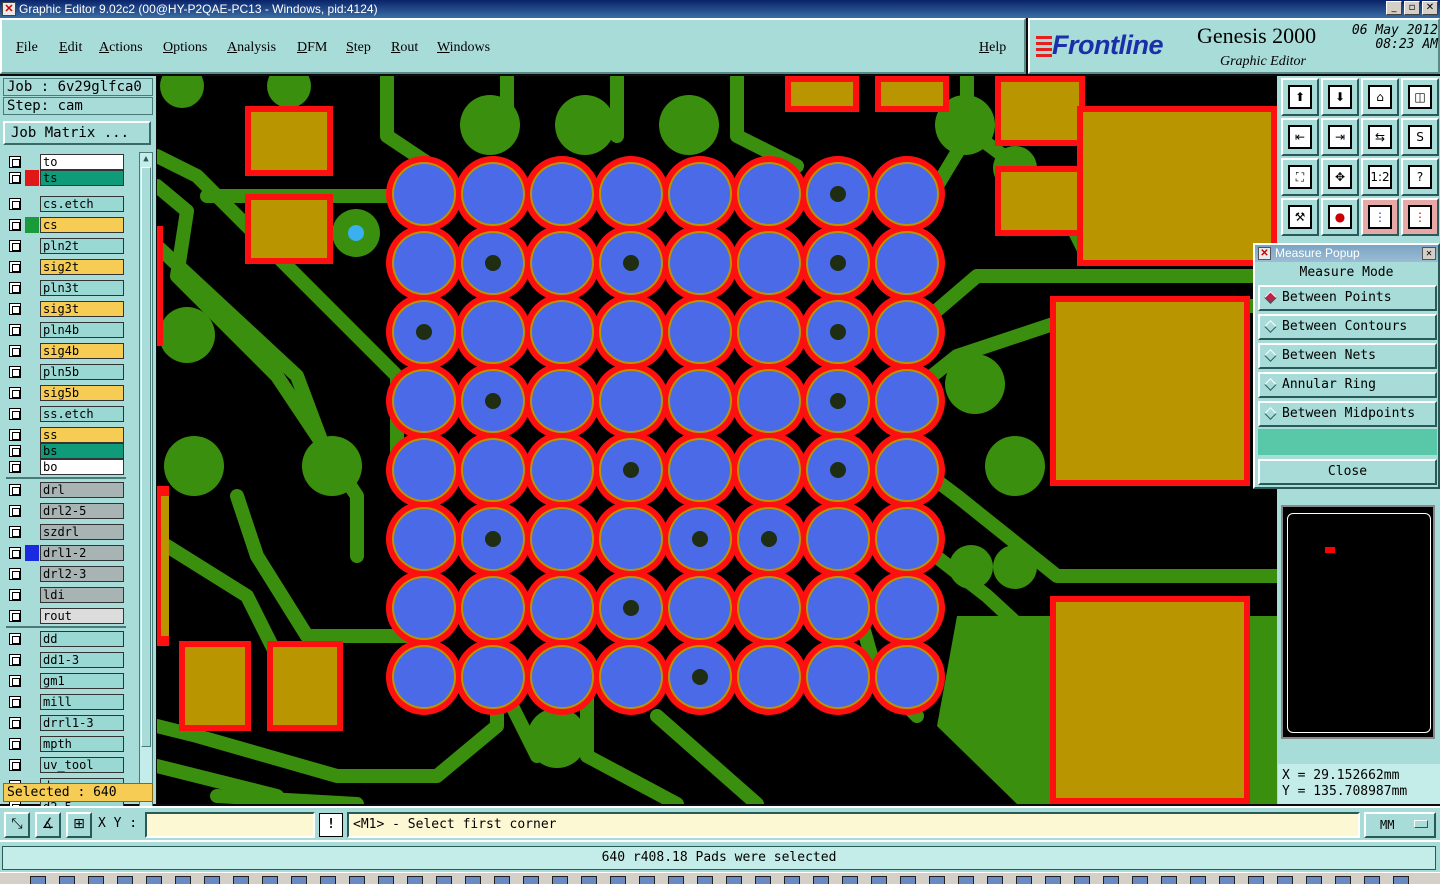 This screenshot has height=884, width=1440. What do you see at coordinates (65, 616) in the screenshot?
I see `layer-row: rout` at bounding box center [65, 616].